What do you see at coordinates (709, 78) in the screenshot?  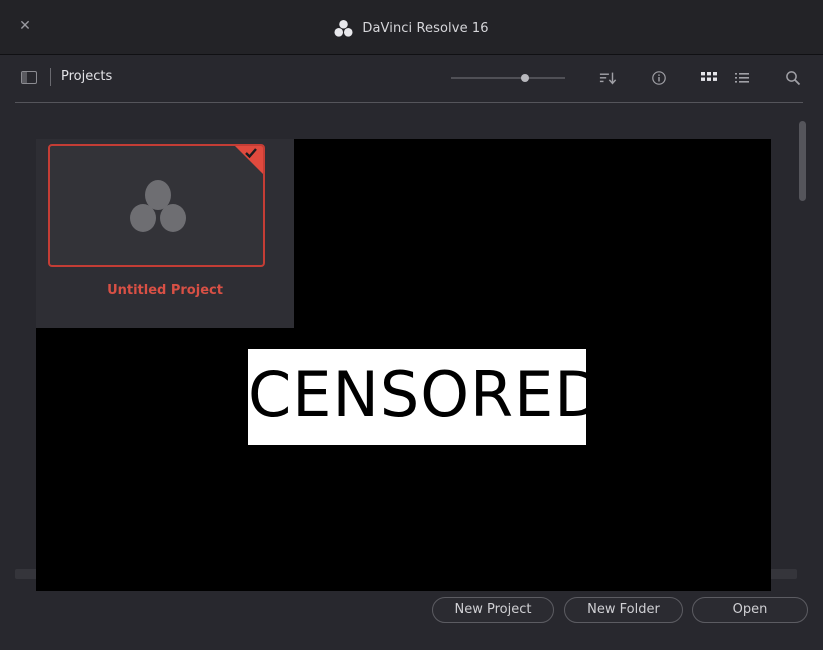 I see `grid-view-icon` at bounding box center [709, 78].